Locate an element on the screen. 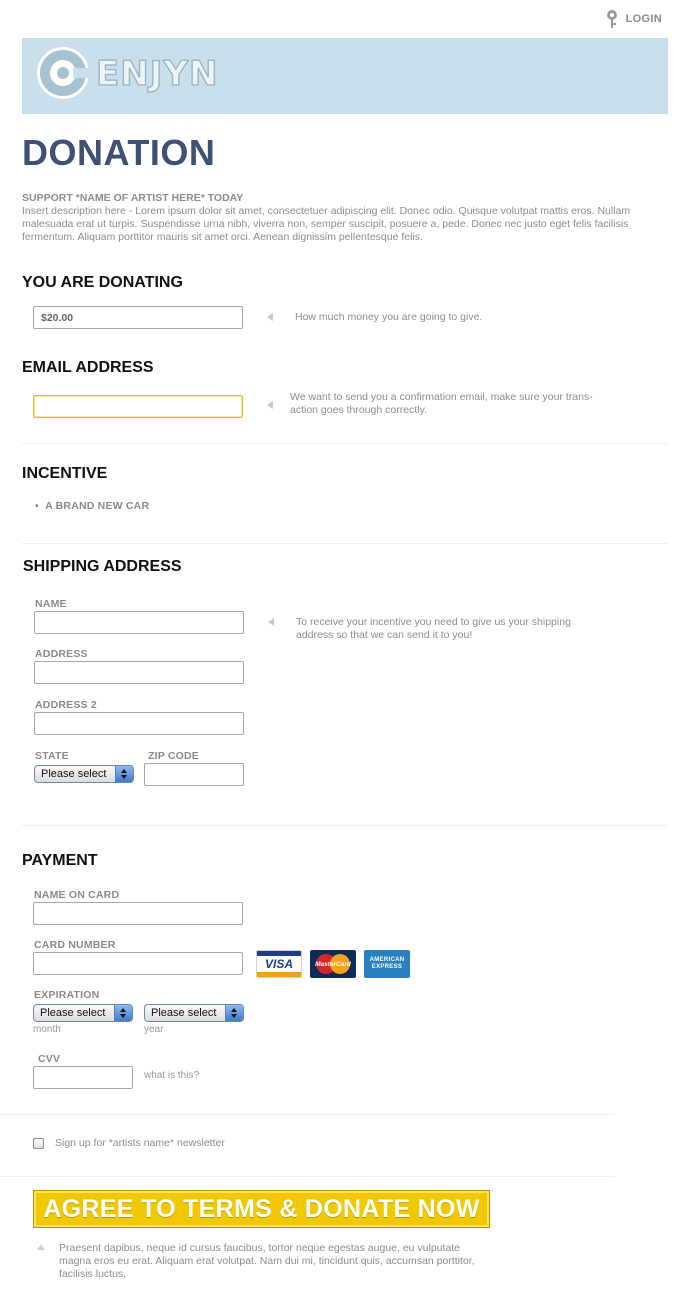  expiration-month-select: Please select is located at coordinates (83, 1013).